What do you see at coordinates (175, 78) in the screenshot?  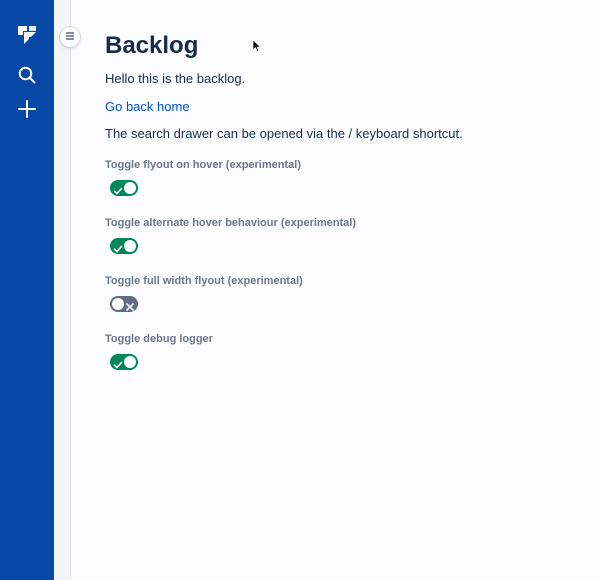 I see `intro-text: Hello this is the backlog.` at bounding box center [175, 78].